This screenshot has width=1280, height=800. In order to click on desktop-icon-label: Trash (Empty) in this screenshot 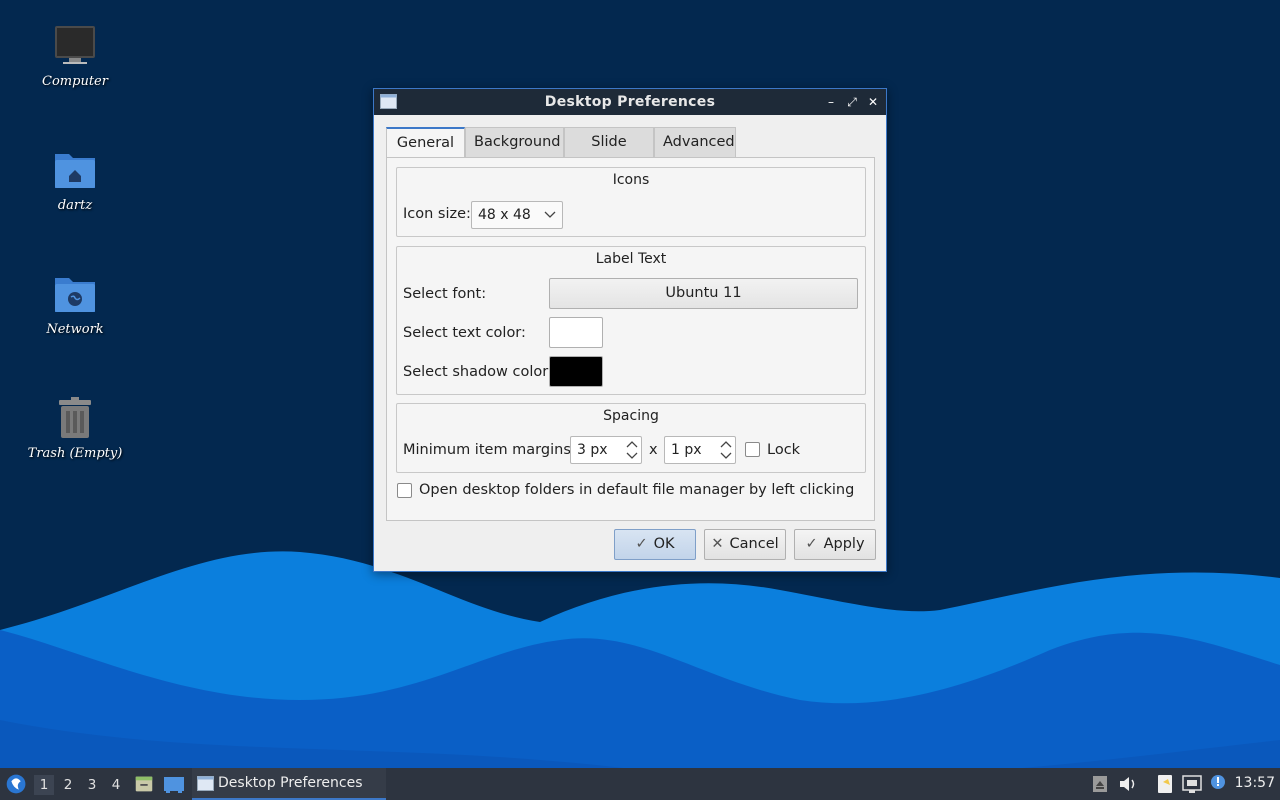, I will do `click(75, 453)`.